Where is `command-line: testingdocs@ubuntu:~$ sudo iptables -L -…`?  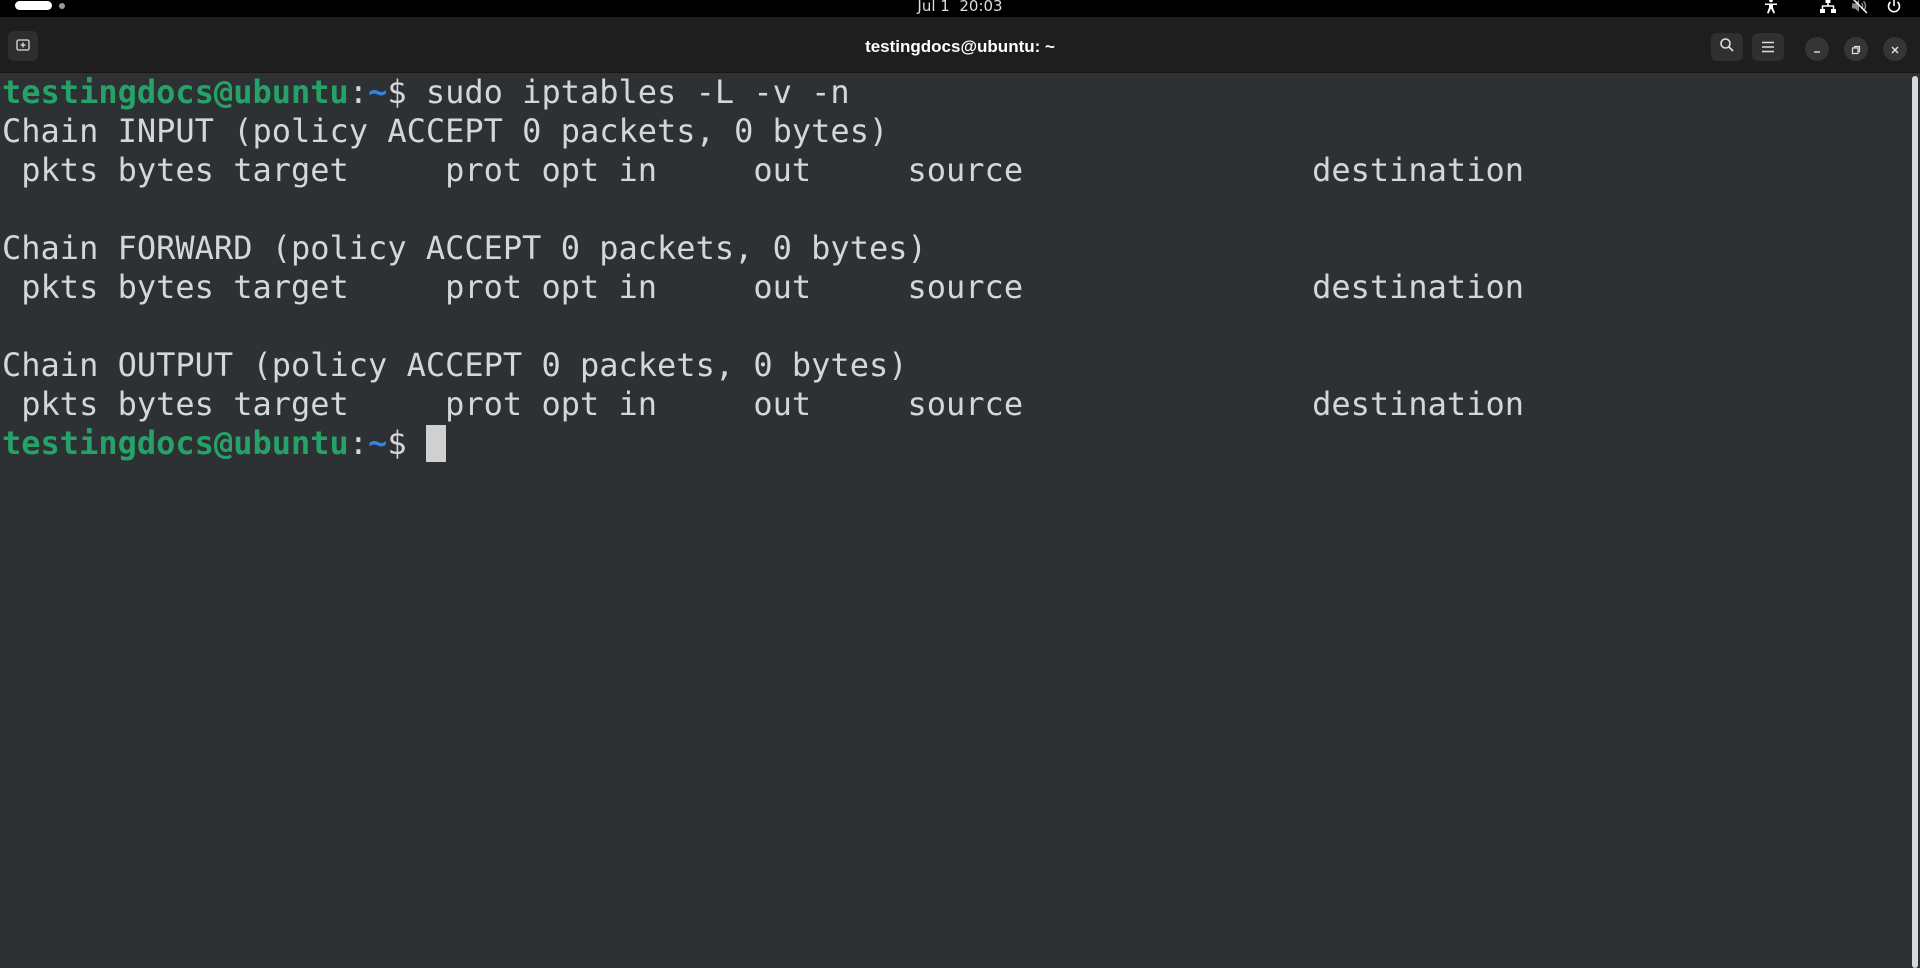
command-line: testingdocs@ubuntu:~$ sudo iptables -L -… is located at coordinates (426, 92).